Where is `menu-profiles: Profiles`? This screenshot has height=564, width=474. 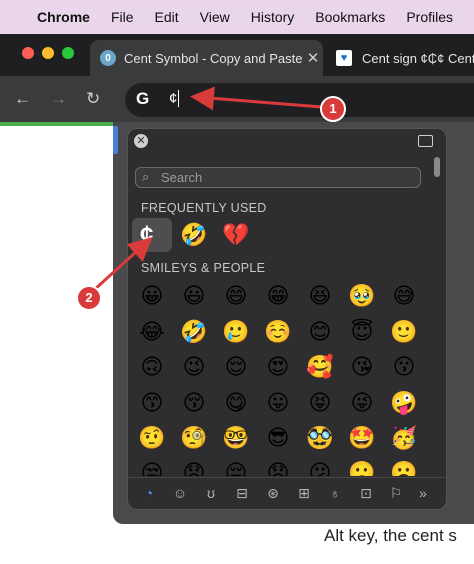
menu-profiles: Profiles is located at coordinates (429, 17).